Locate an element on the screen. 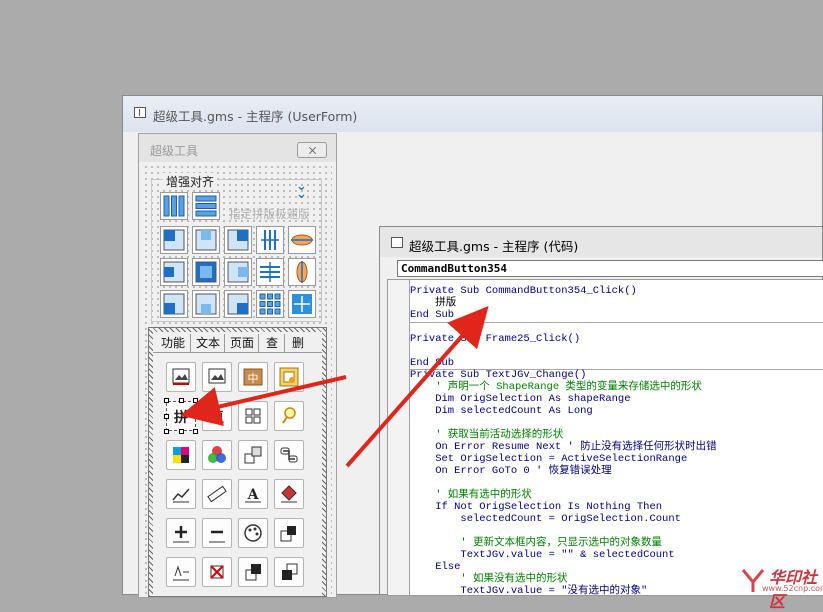 The height and width of the screenshot is (612, 823). site-watermark: 华印社区 www.52cnp.com is located at coordinates (780, 587).